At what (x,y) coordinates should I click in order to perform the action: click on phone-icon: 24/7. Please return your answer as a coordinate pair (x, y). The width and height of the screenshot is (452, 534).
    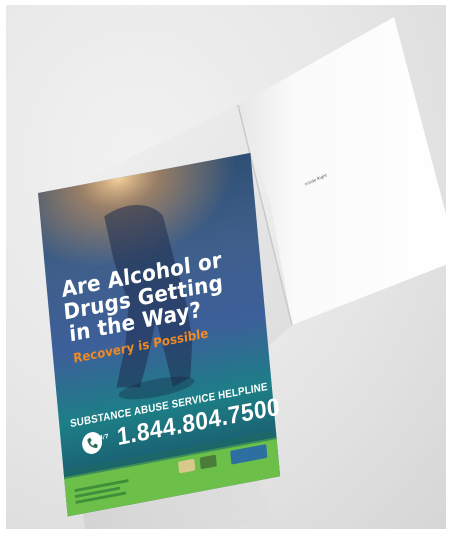
    Looking at the image, I should click on (95, 443).